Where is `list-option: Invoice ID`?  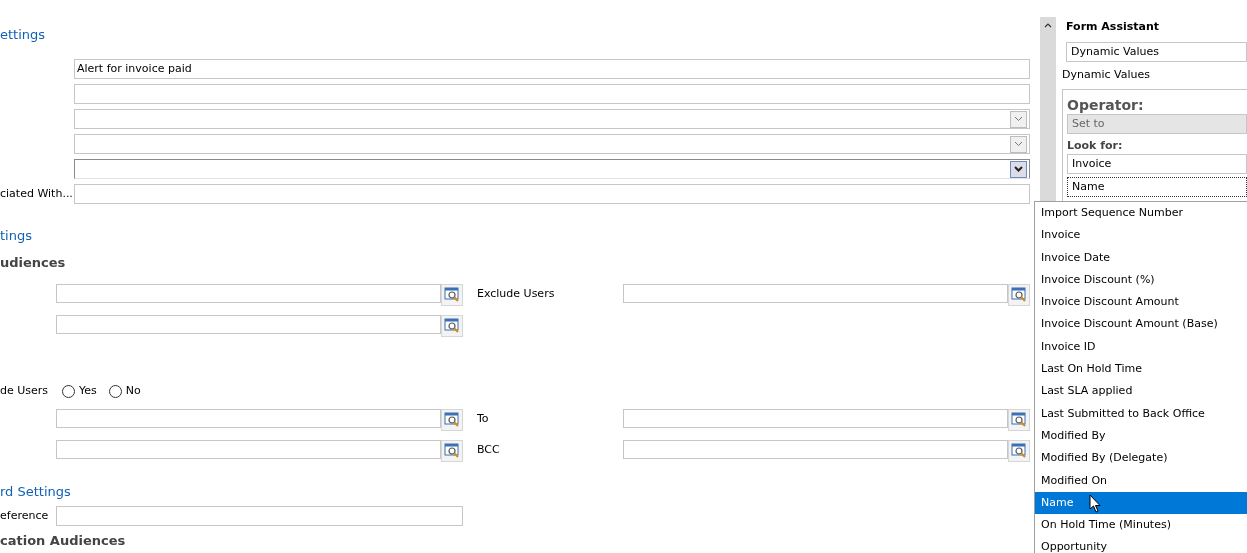 list-option: Invoice ID is located at coordinates (1141, 347).